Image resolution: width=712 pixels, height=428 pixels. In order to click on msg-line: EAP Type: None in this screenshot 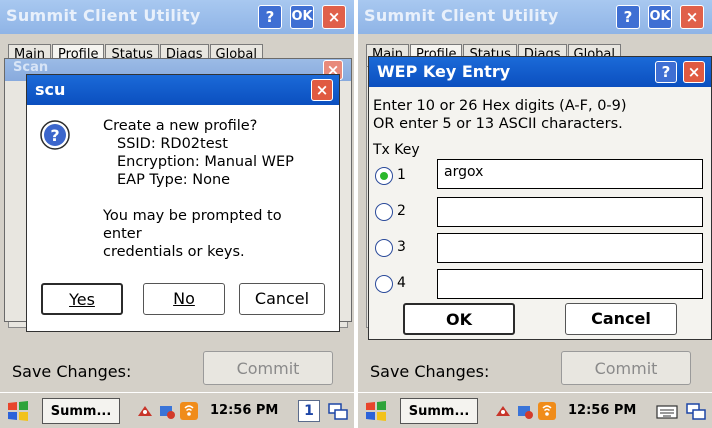, I will do `click(174, 180)`.